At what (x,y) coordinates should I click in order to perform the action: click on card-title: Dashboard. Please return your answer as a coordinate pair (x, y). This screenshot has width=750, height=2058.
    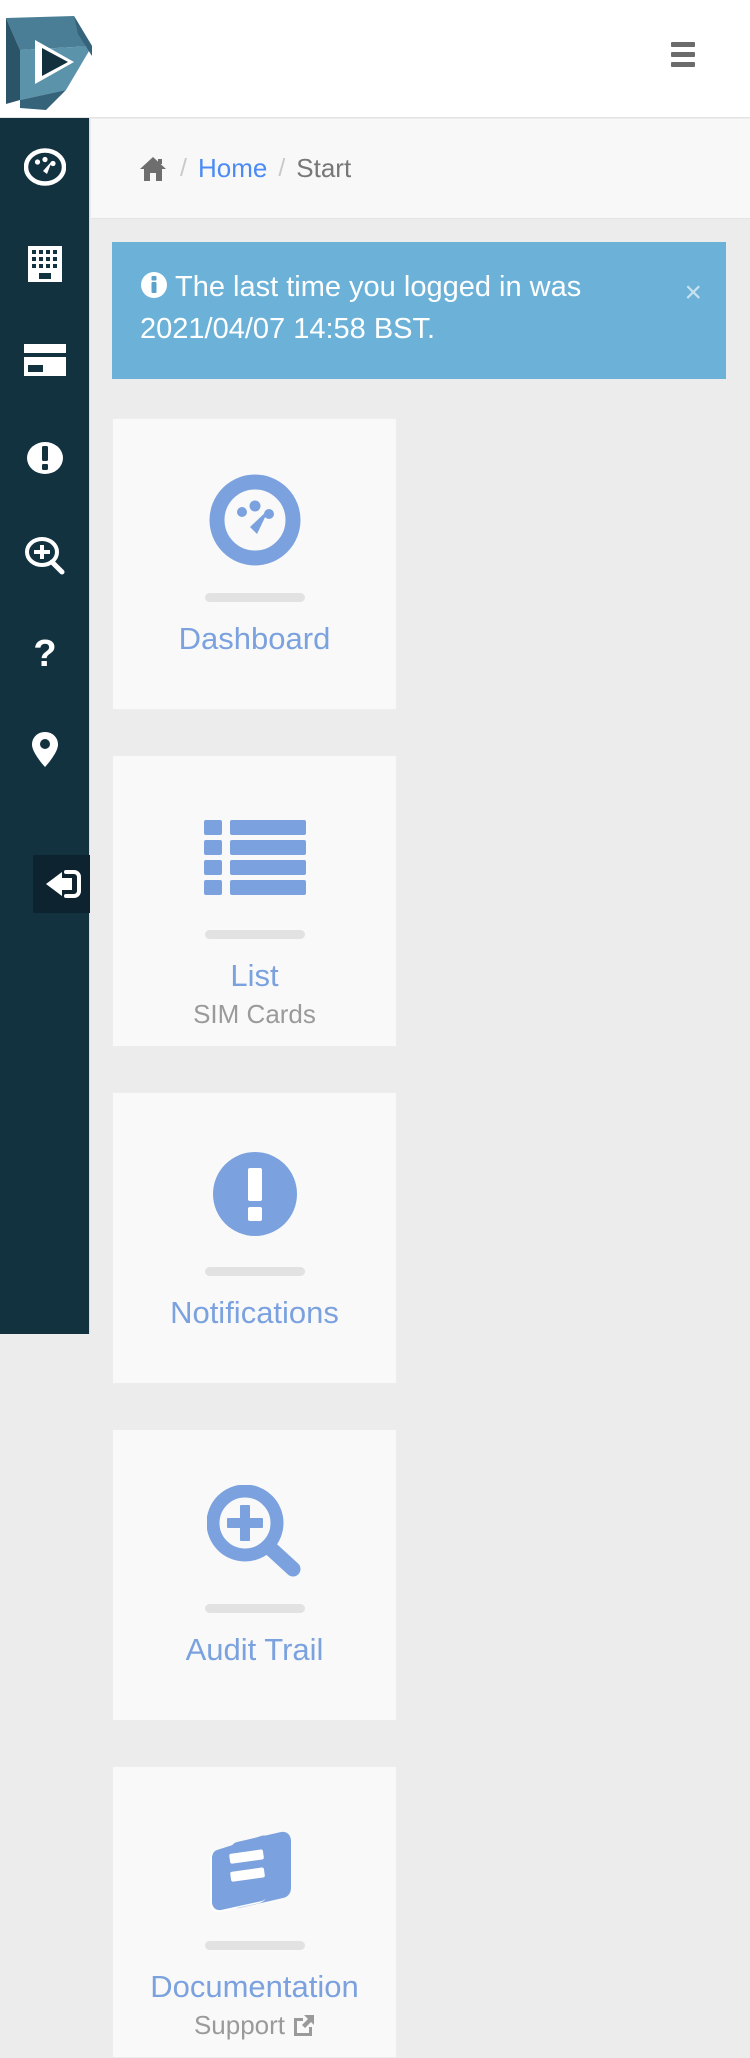
    Looking at the image, I should click on (254, 638).